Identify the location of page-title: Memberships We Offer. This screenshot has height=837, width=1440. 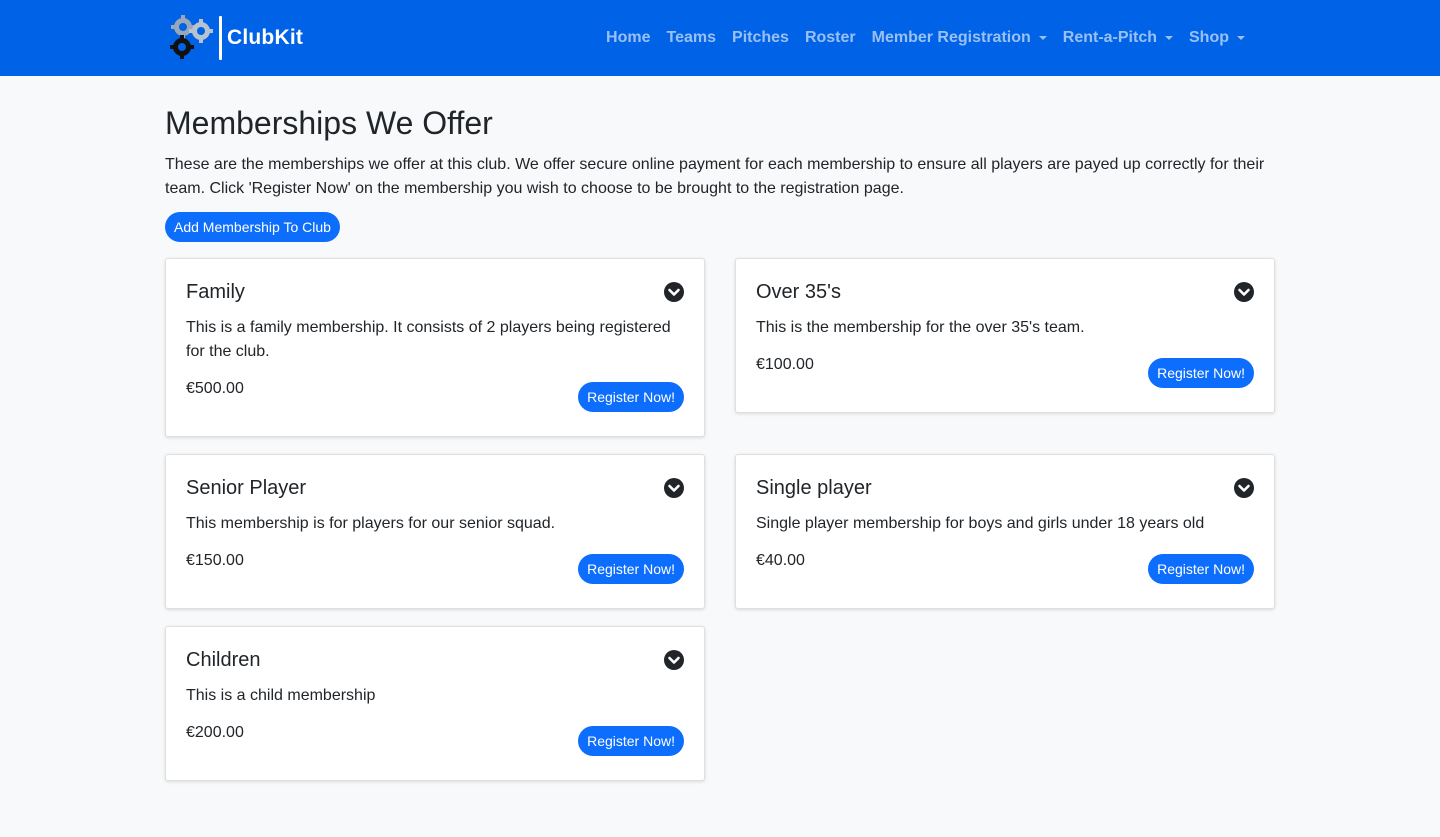
(329, 123).